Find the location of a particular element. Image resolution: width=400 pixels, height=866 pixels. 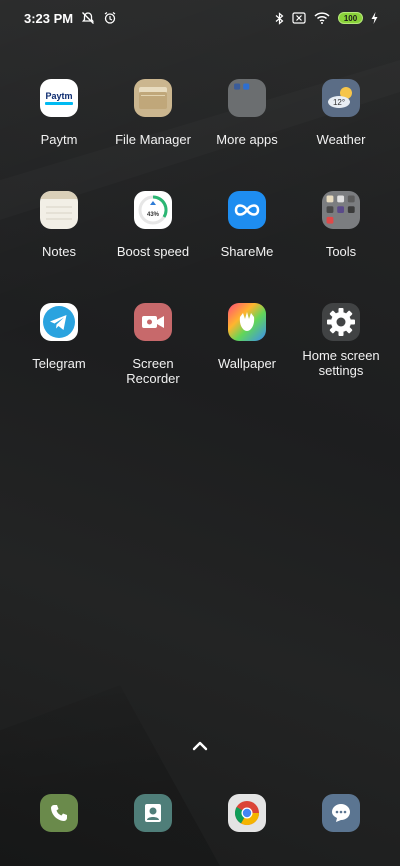

bluetooth-icon is located at coordinates (279, 18).